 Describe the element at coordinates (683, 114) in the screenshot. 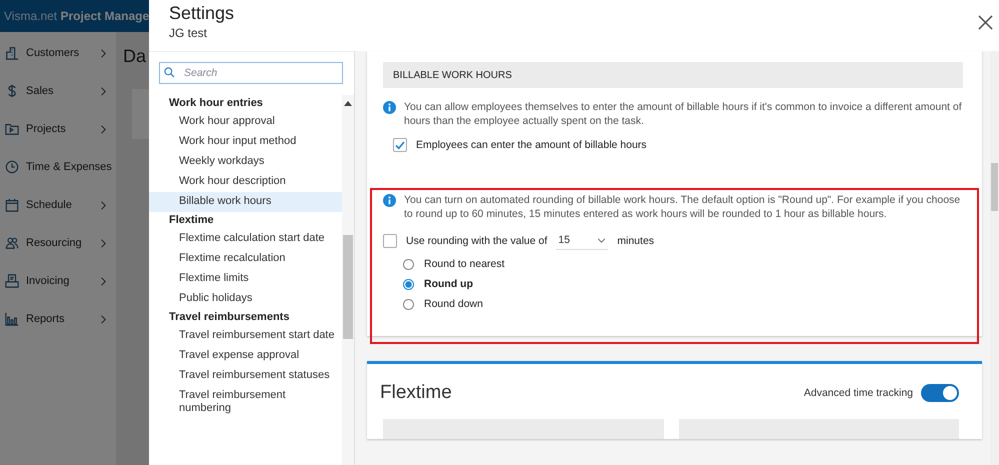

I see `info-text: You can allow employees themselves to enter the amount of billable hours if it's common to invoice a different amount of hours than the employee actually spent on the task.` at that location.